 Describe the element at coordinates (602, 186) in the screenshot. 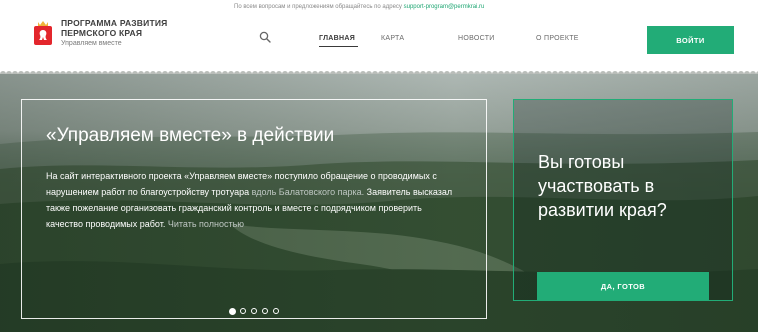

I see `cta-title: Вы готовы участвовать в развитии края?` at that location.